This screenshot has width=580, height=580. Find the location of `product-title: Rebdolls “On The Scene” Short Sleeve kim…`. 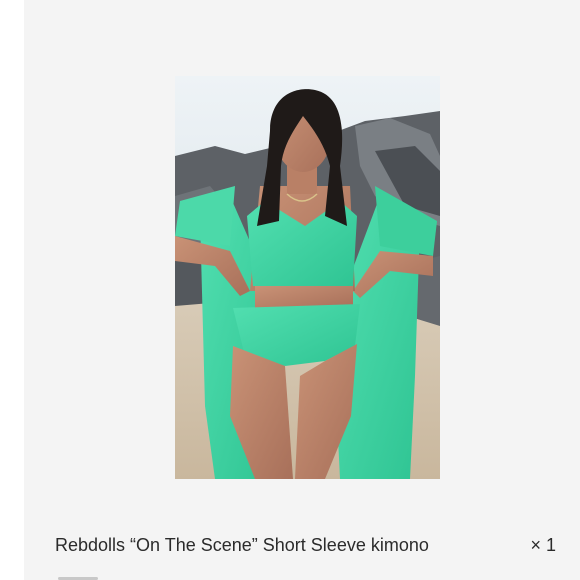

product-title: Rebdolls “On The Scene” Short Sleeve kim… is located at coordinates (242, 545).